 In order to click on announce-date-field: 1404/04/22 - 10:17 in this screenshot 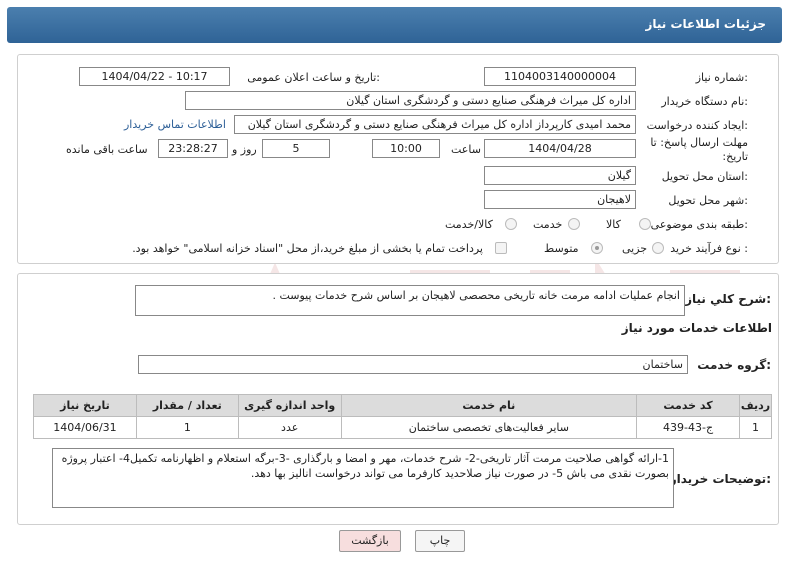, I will do `click(154, 76)`.